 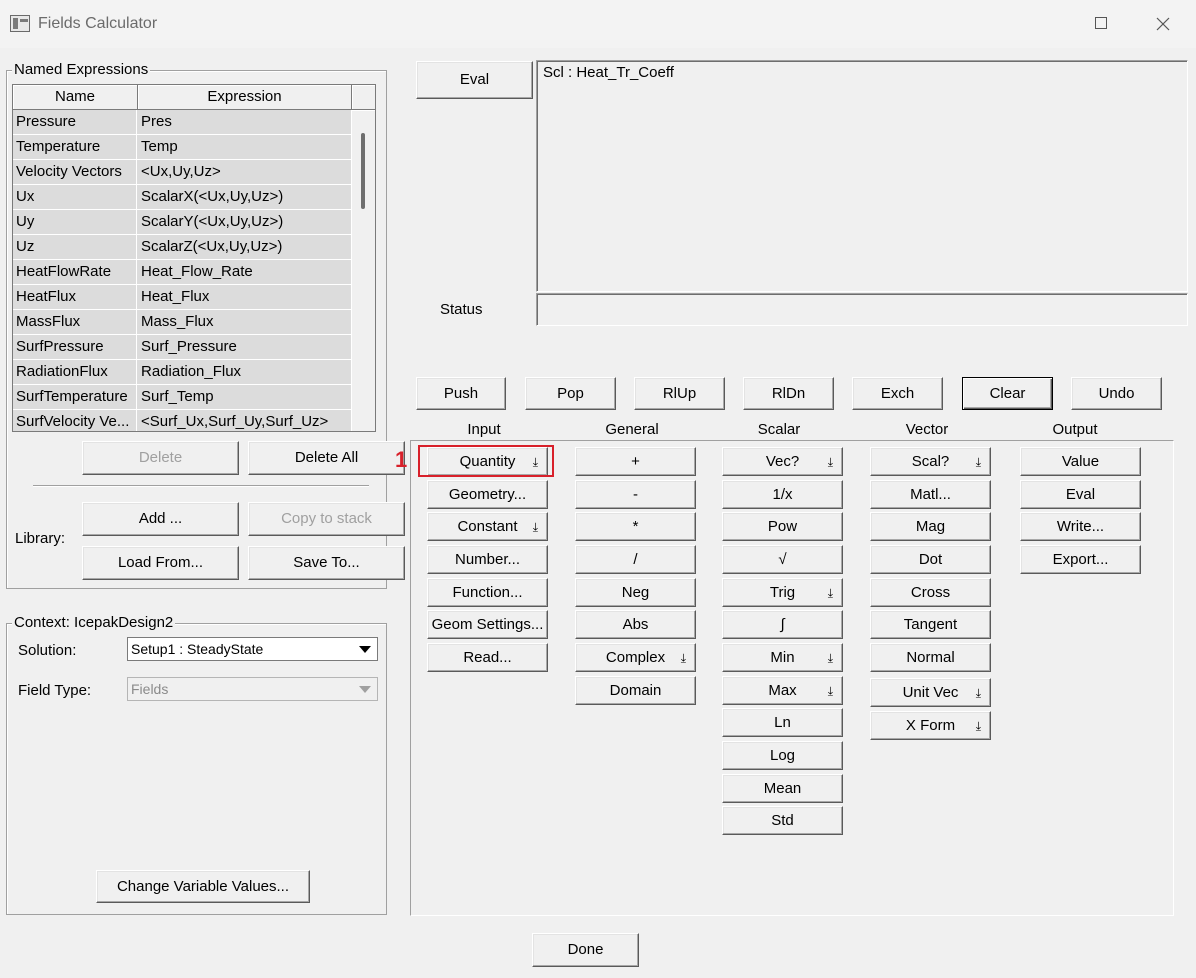 I want to click on tangent-button: Tangent, so click(x=930, y=624).